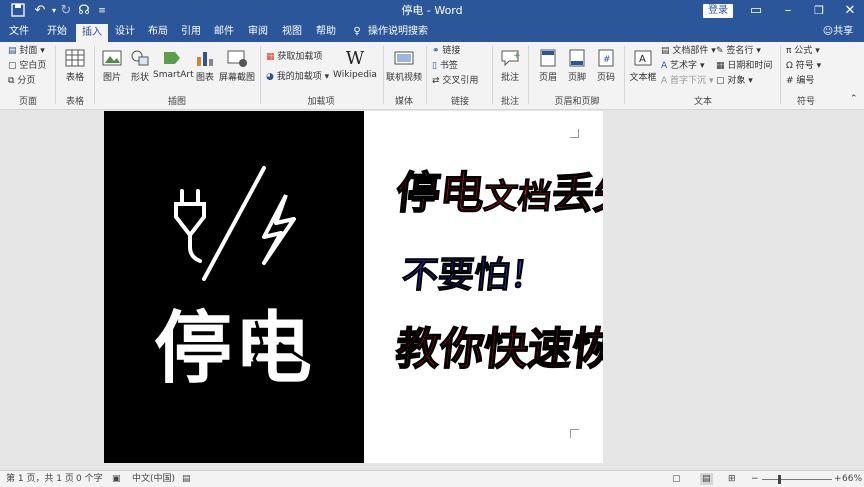 This screenshot has height=487, width=864. I want to click on comment-button: + 批注, so click(510, 65).